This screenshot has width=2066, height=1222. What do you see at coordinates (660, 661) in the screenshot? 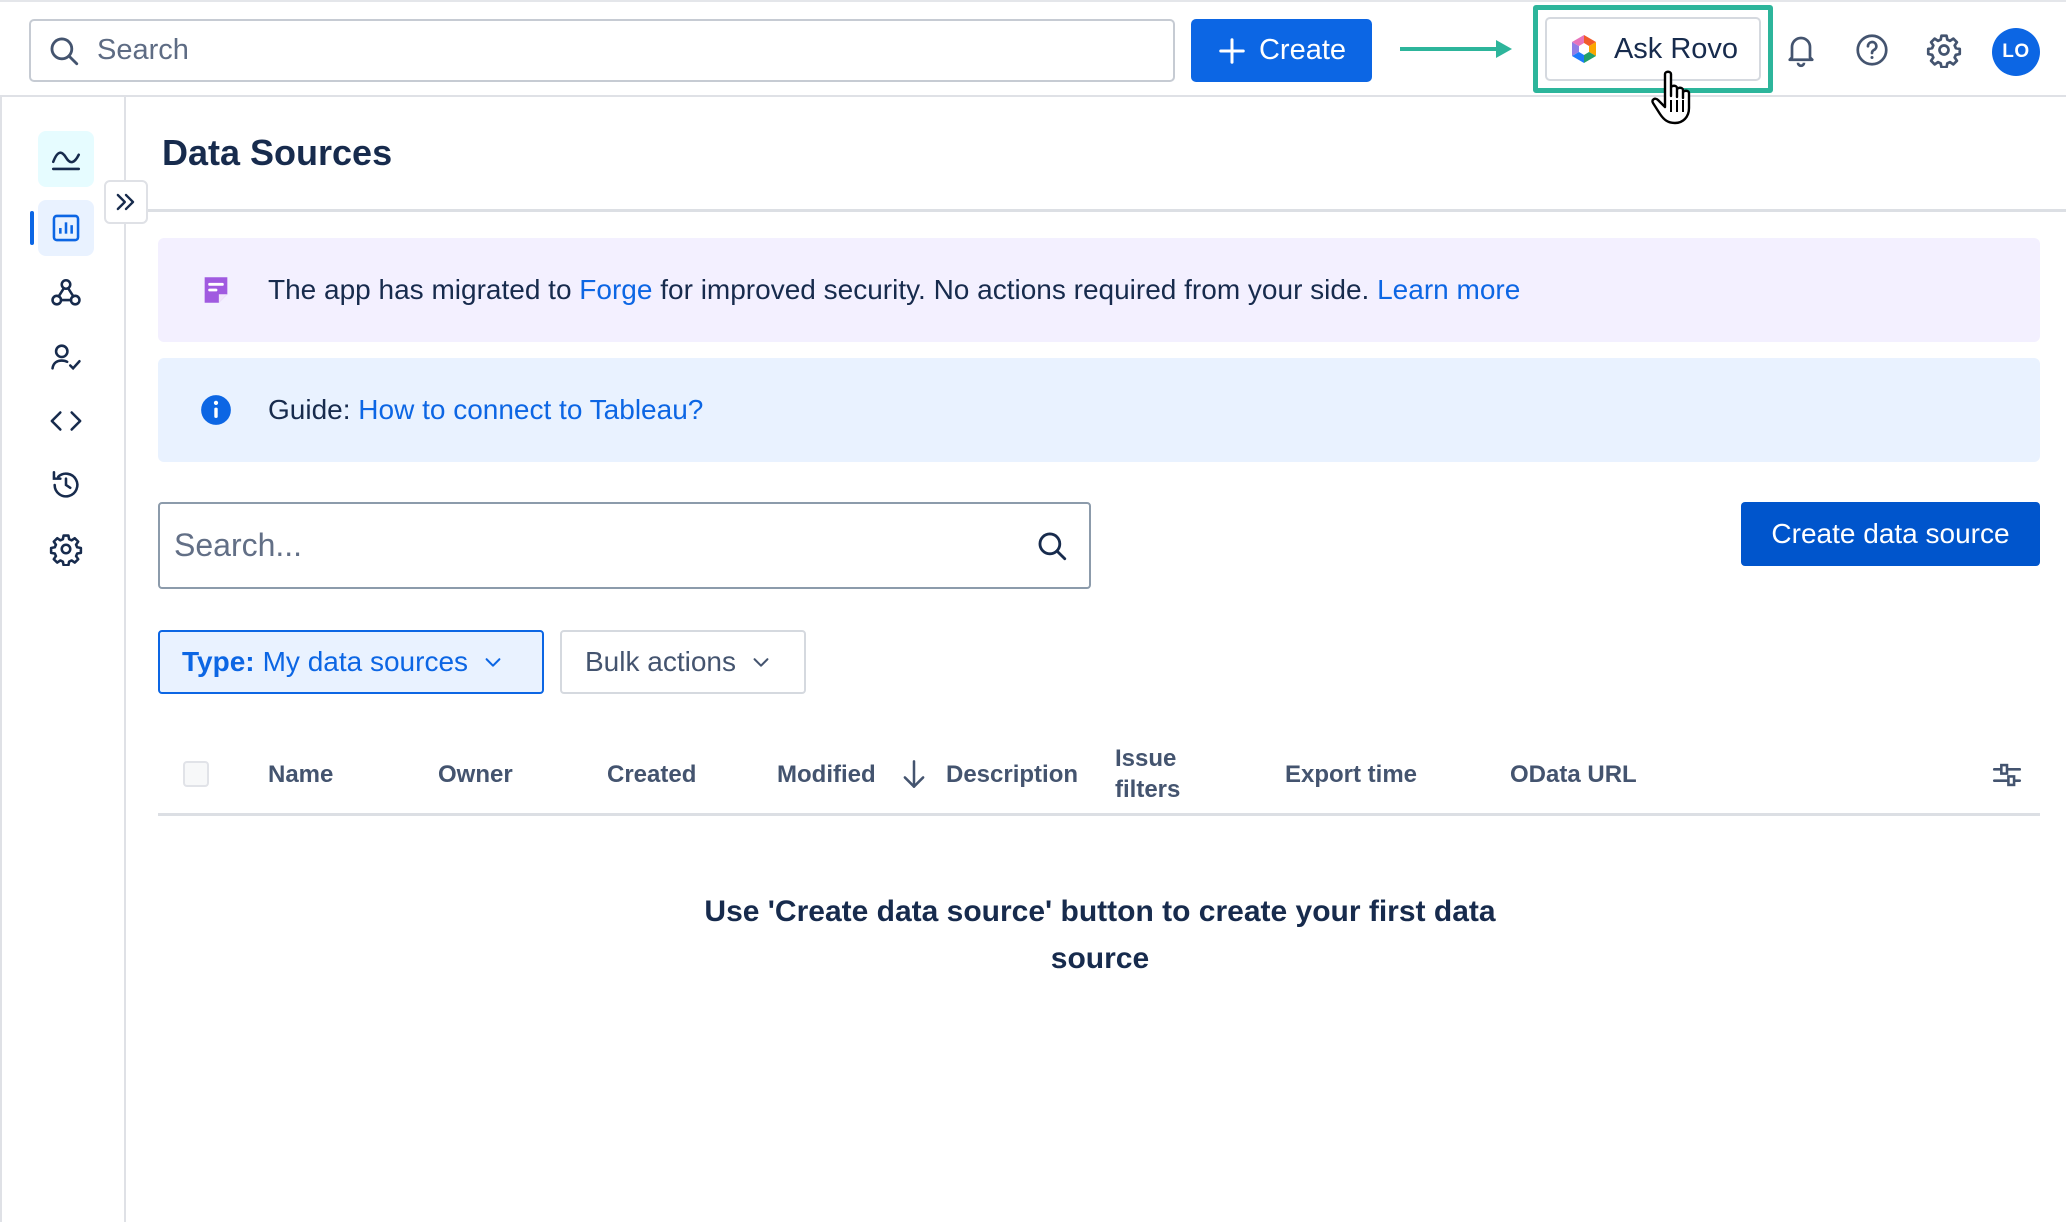
I see `bulk-actions-label: Bulk actions` at bounding box center [660, 661].